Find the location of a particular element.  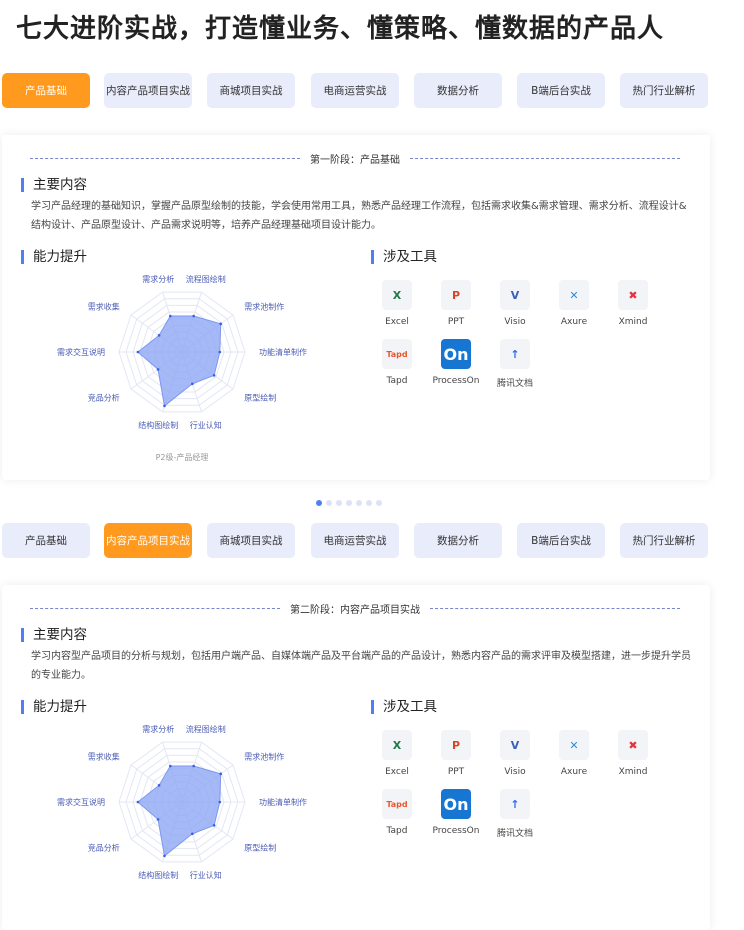

content-heading: 主要内容 is located at coordinates (54, 635).